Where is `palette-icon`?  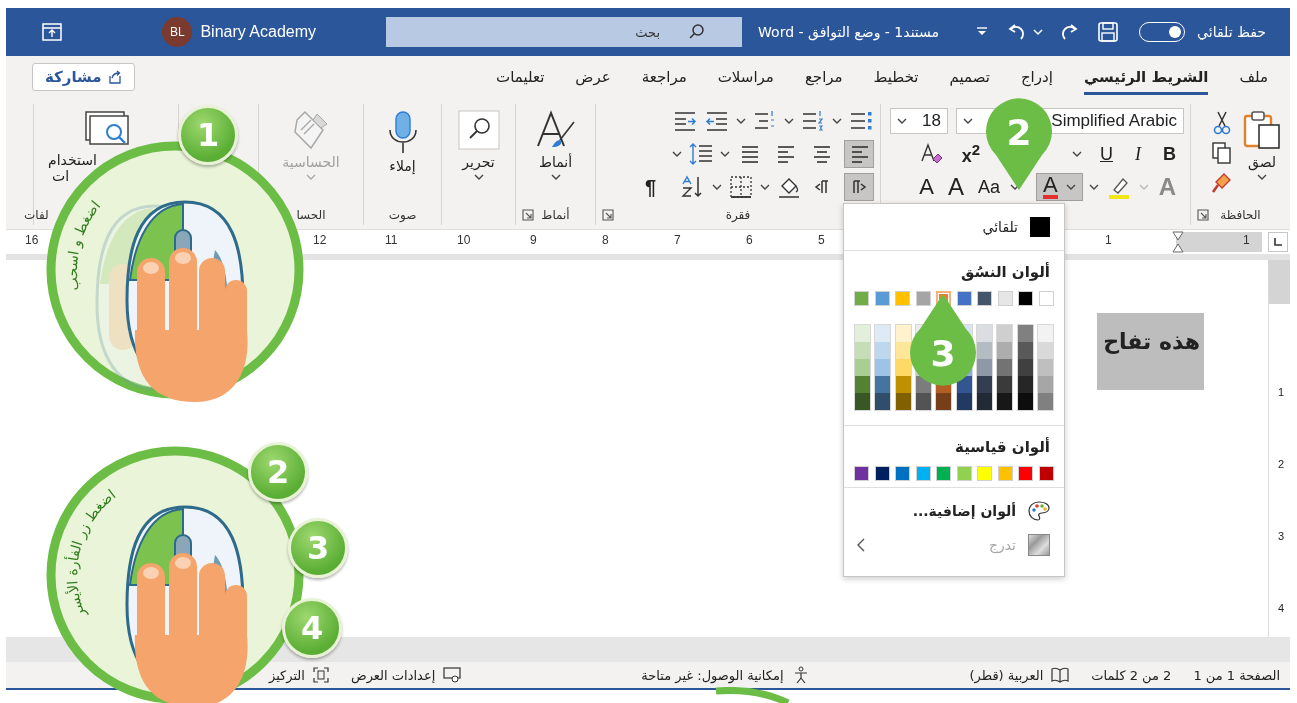 palette-icon is located at coordinates (1039, 511).